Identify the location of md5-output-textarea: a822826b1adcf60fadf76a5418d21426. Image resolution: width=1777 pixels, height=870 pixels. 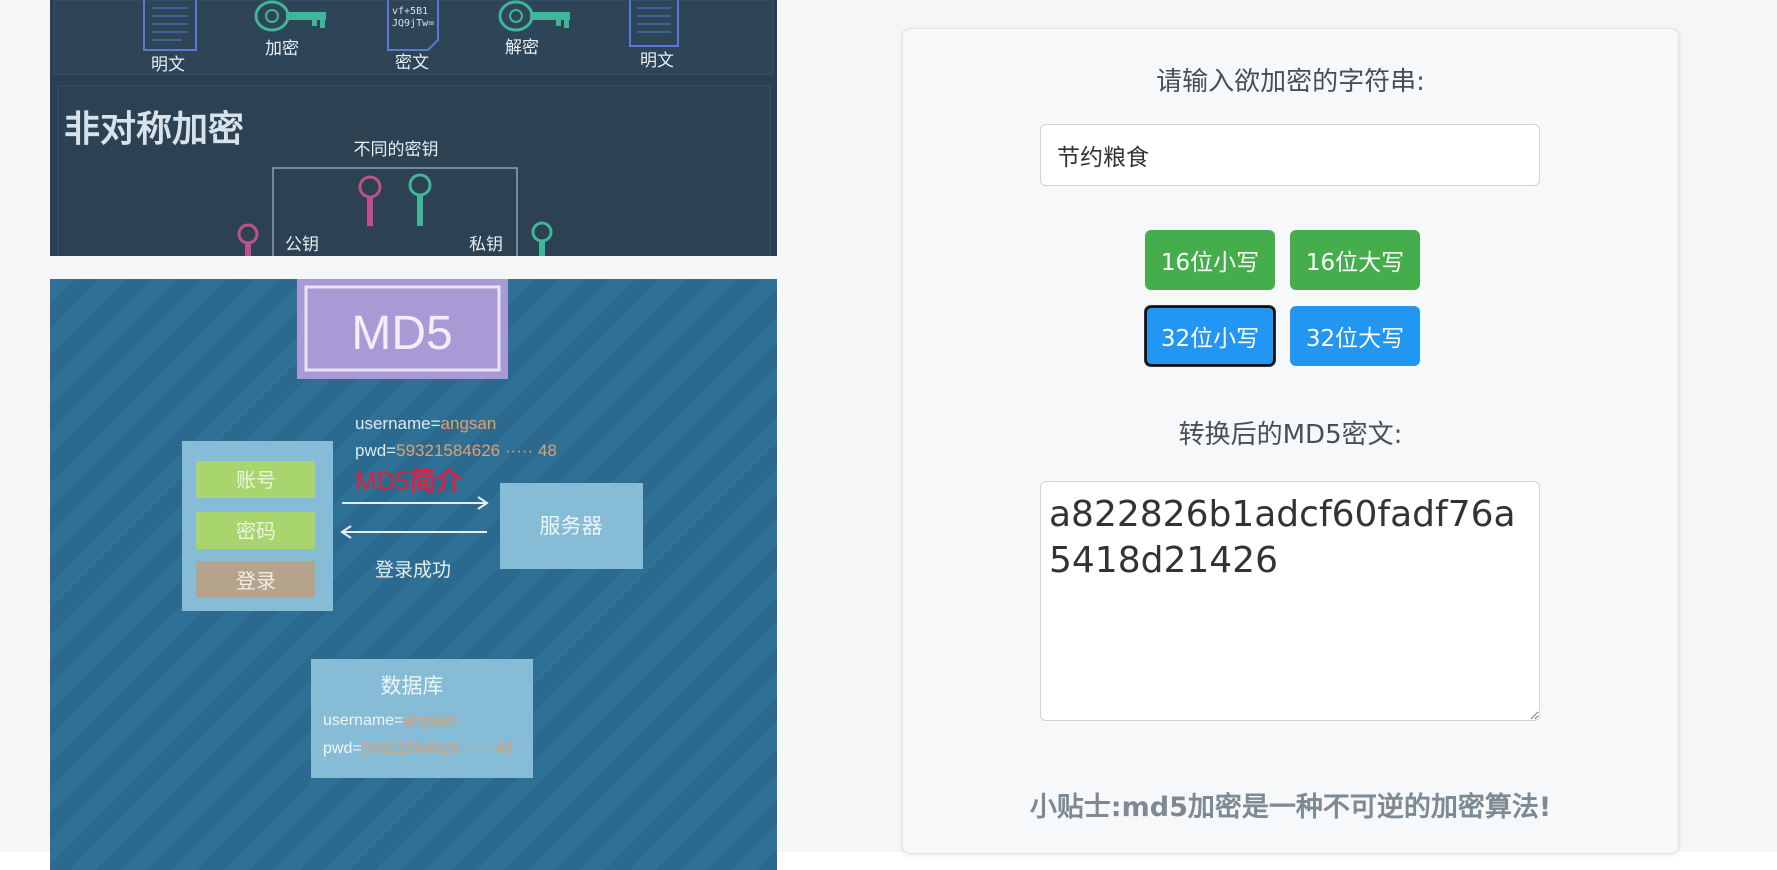
(1290, 601).